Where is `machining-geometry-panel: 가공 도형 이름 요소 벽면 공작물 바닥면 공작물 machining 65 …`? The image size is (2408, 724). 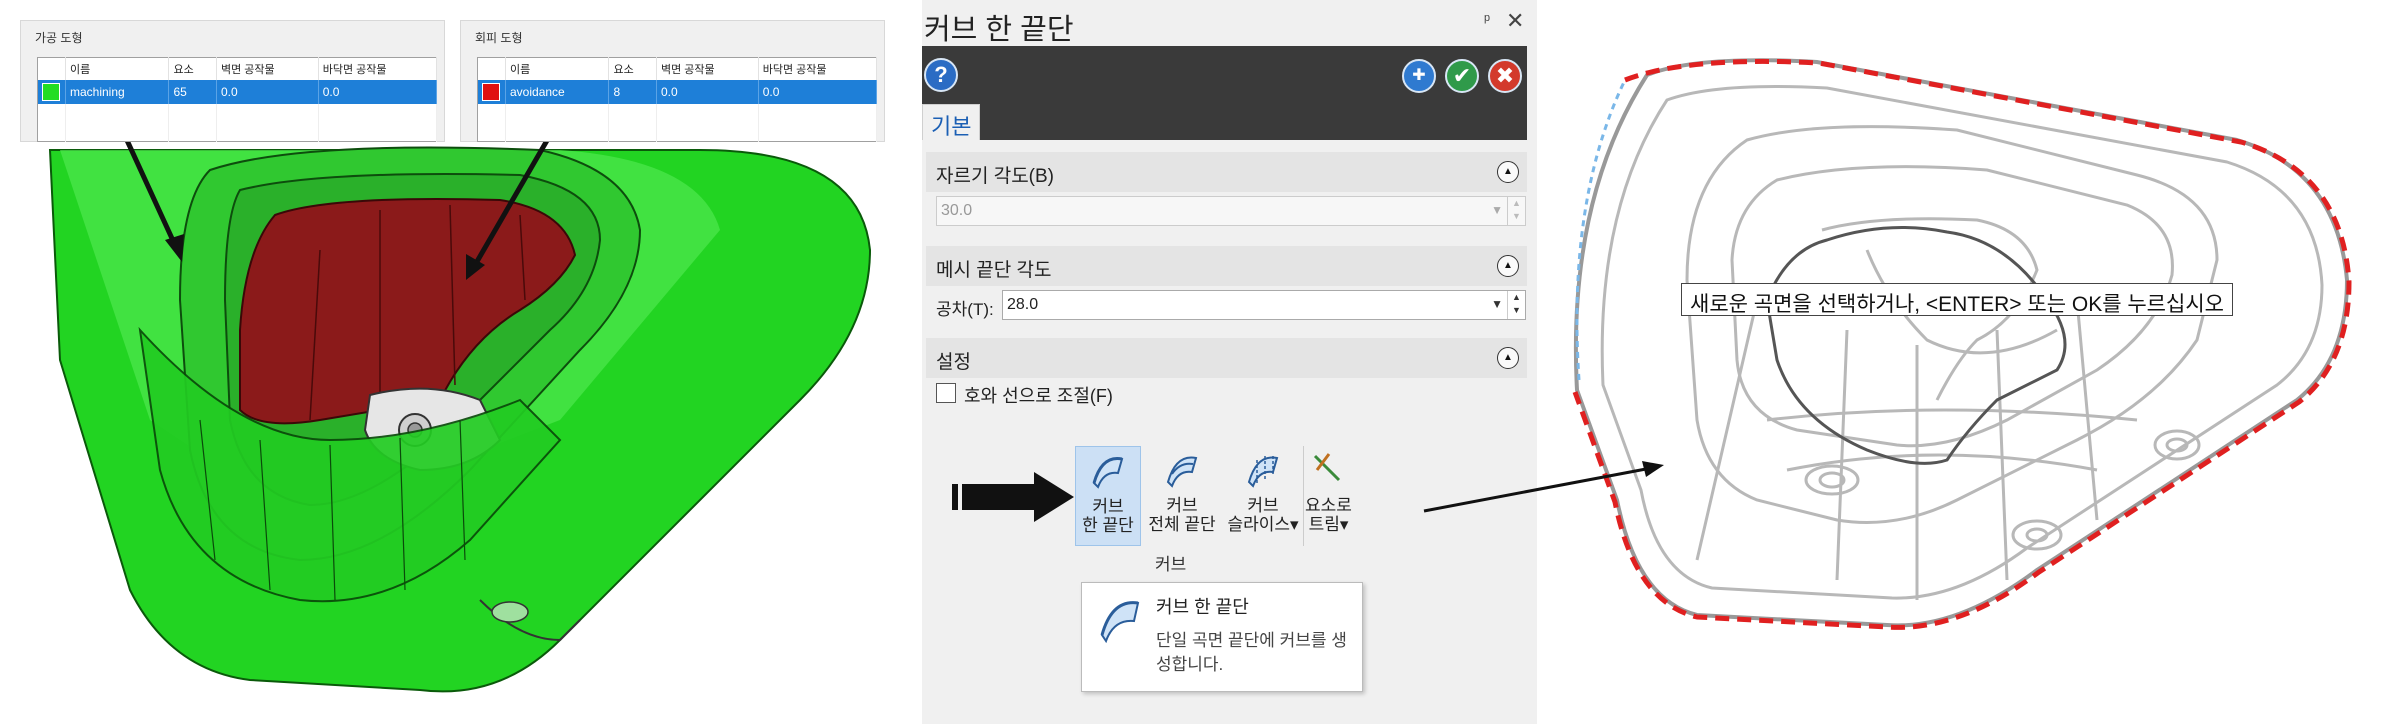 machining-geometry-panel: 가공 도형 이름 요소 벽면 공작물 바닥면 공작물 machining 65 … is located at coordinates (232, 81).